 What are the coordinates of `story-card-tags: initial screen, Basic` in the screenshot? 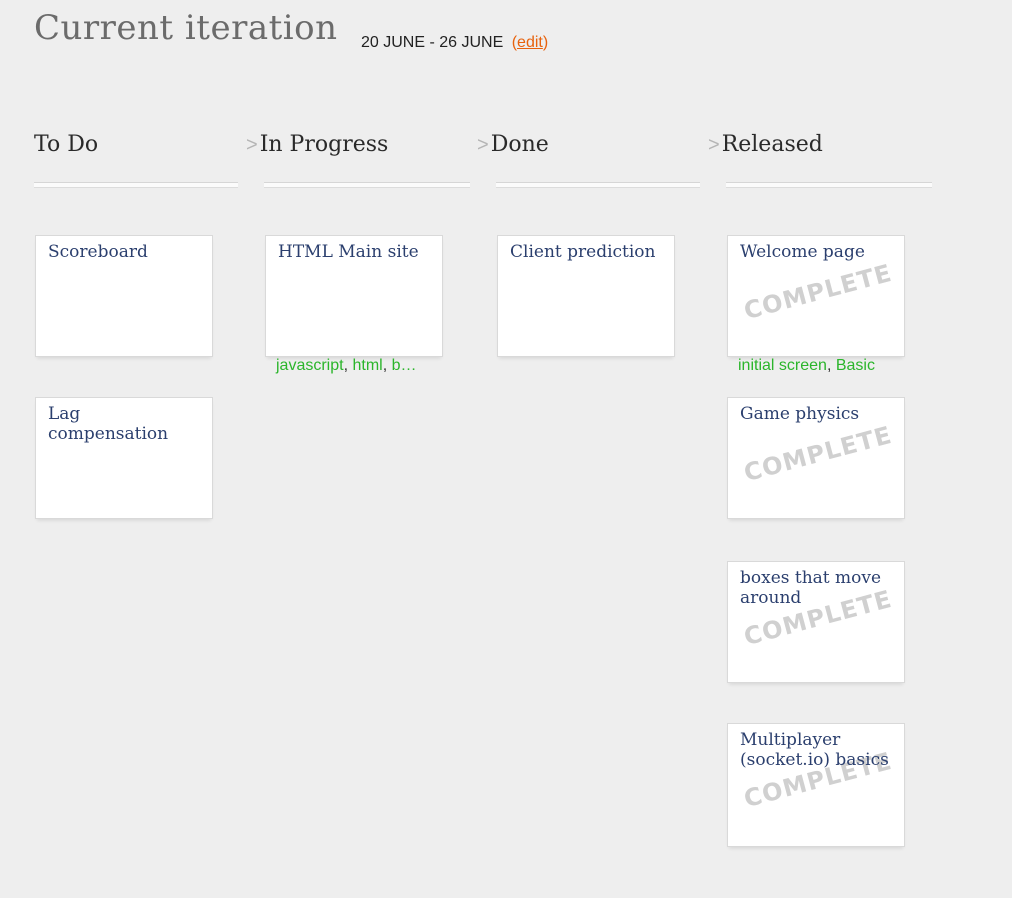 It's located at (806, 365).